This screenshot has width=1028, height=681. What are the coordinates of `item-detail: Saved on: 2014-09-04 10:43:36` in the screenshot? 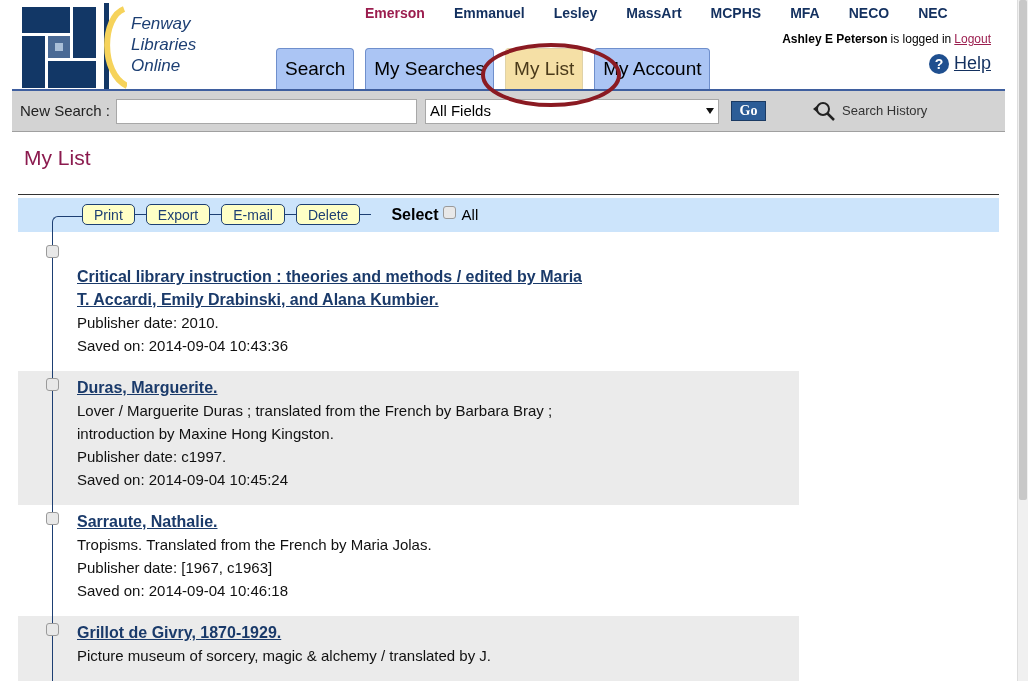 It's located at (183, 346).